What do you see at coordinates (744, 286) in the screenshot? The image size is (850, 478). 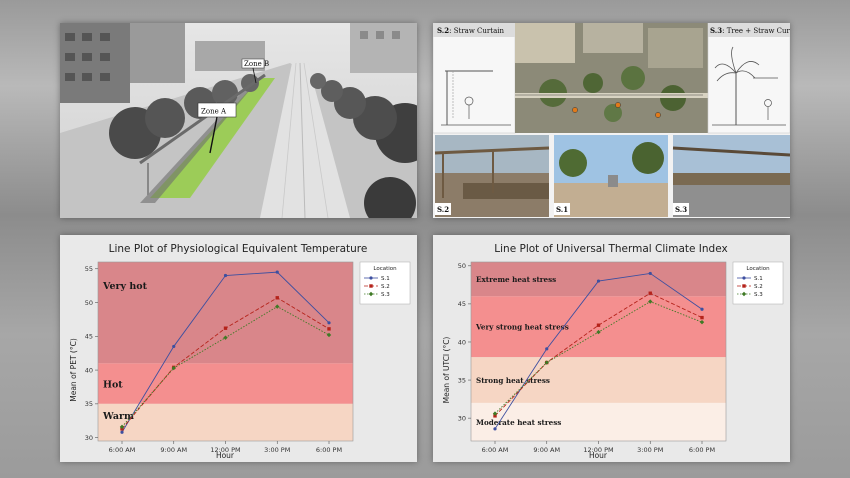 I see `utci-legend-marker-S.2` at bounding box center [744, 286].